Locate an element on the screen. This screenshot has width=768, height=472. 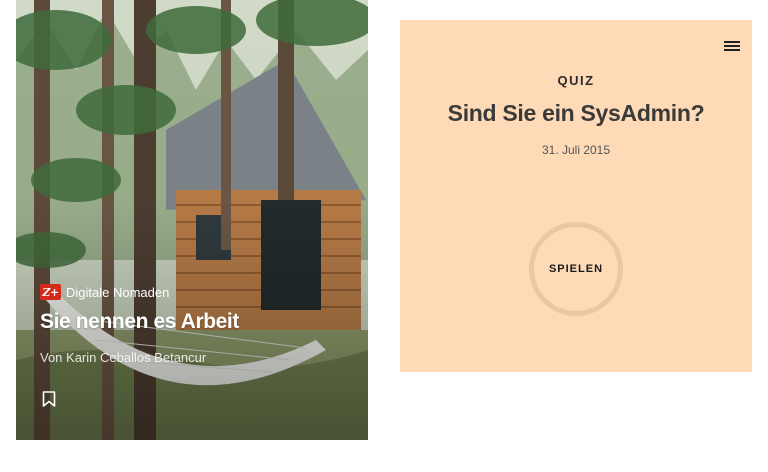
play-quiz-button: SPIELEN is located at coordinates (576, 269).